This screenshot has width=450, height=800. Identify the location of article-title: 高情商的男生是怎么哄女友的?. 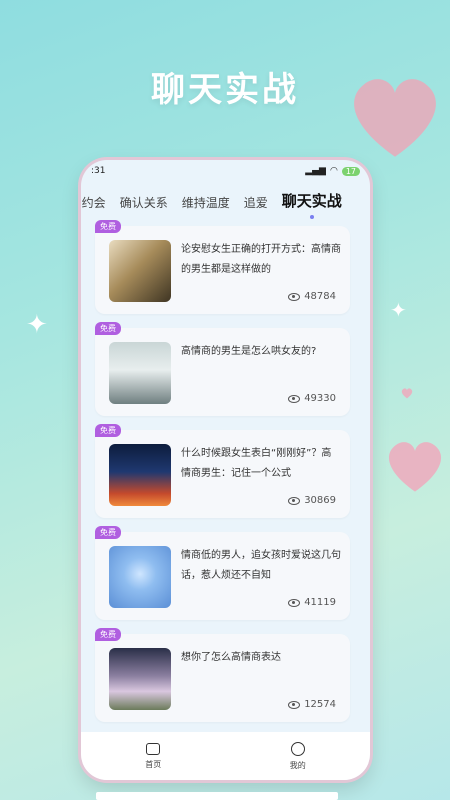
(249, 351).